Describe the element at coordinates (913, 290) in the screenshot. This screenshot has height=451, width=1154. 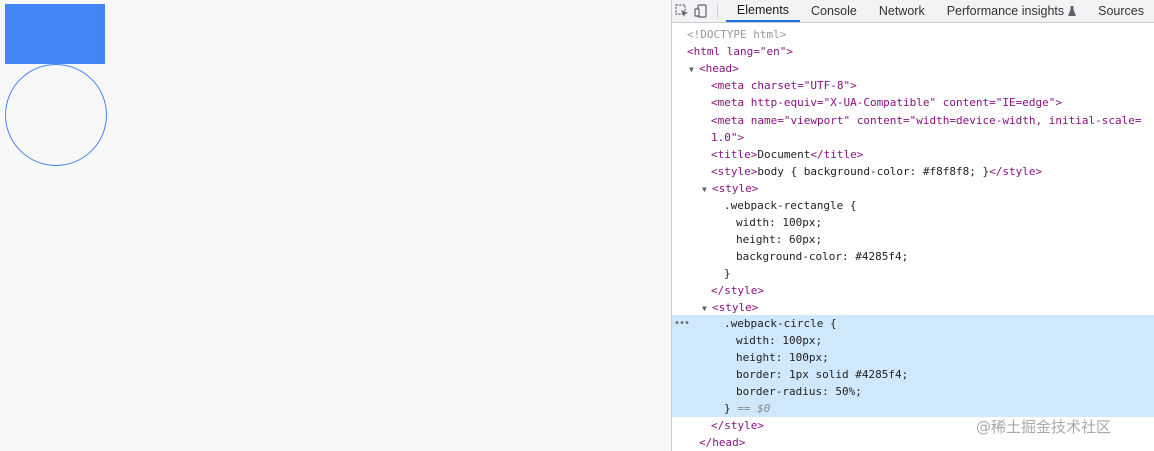
I see `dom-line-style1-close: </style>` at that location.